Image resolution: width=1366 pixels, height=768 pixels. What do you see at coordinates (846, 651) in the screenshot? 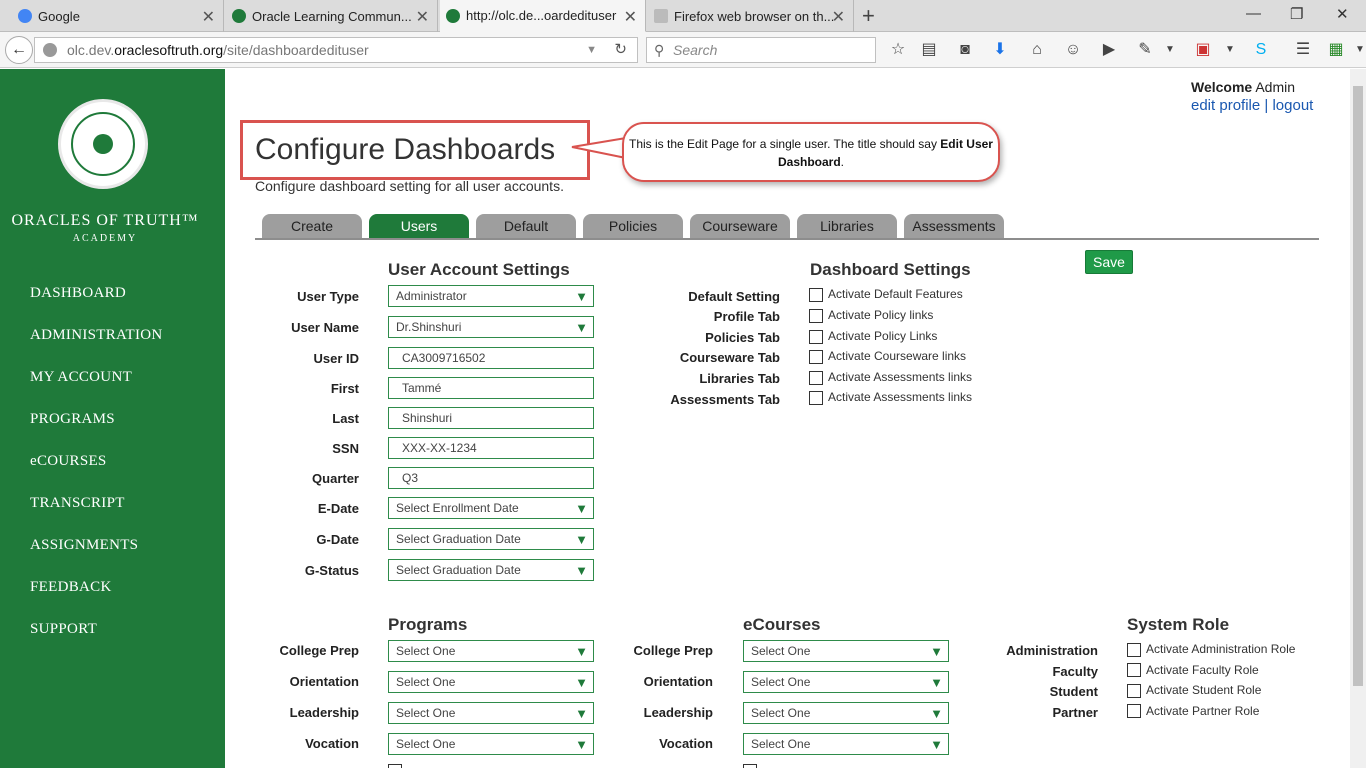
I see `ecourse-college-prep-select: Select One ▼` at bounding box center [846, 651].